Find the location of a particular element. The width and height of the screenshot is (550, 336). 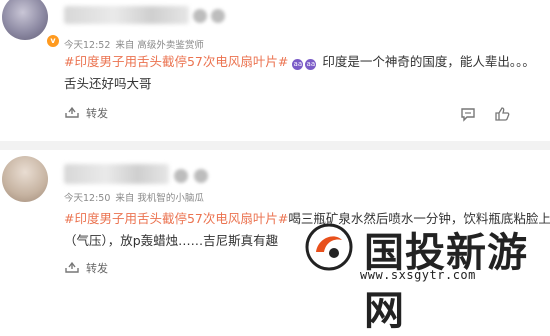

post-source: 来自 高级外卖鉴赏师 is located at coordinates (159, 45).